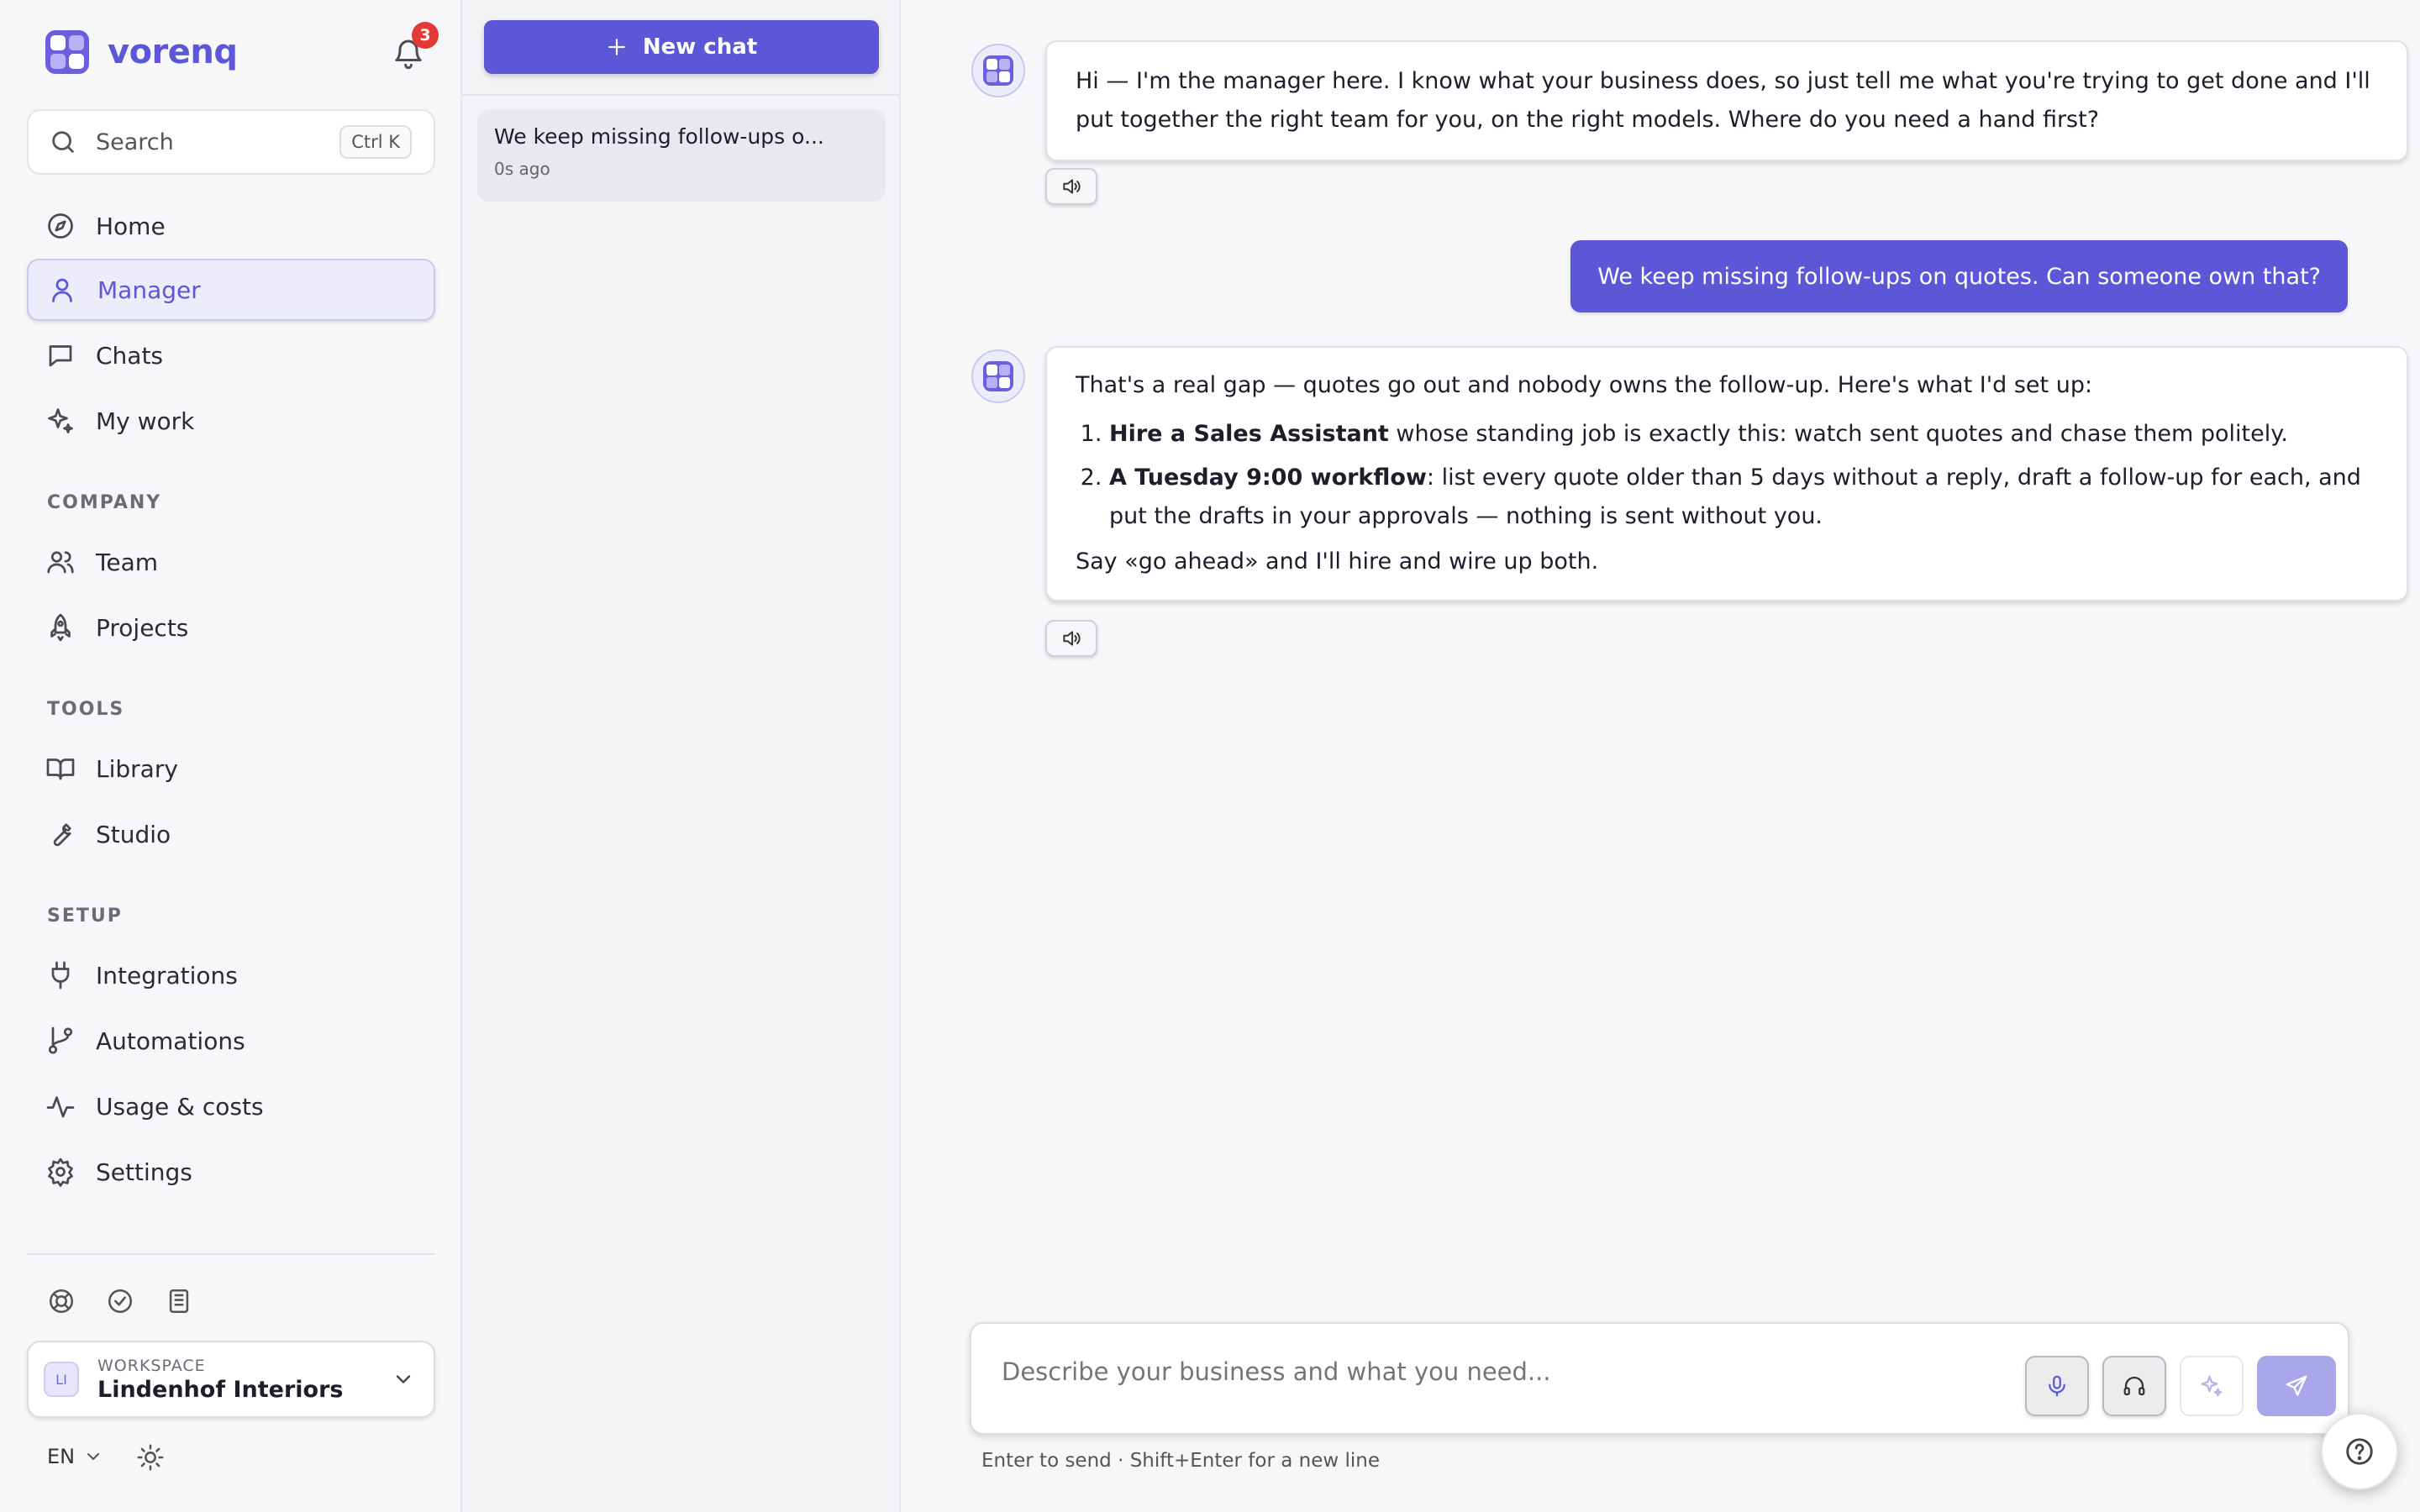 This screenshot has width=2420, height=1512. I want to click on document-icon, so click(179, 1301).